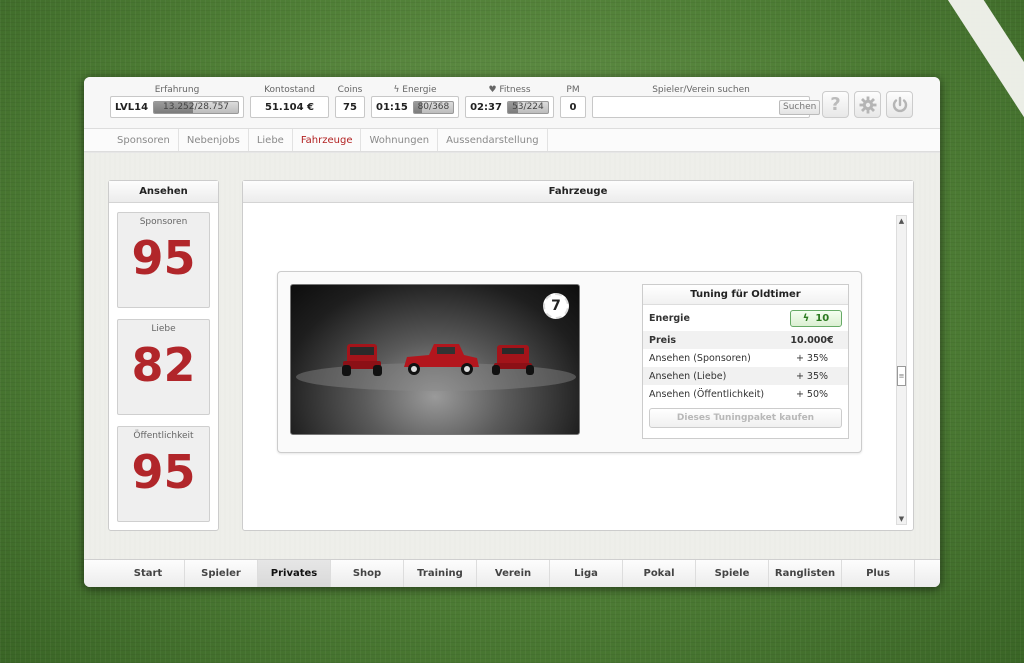  Describe the element at coordinates (148, 573) in the screenshot. I see `nav-start: Start` at that location.